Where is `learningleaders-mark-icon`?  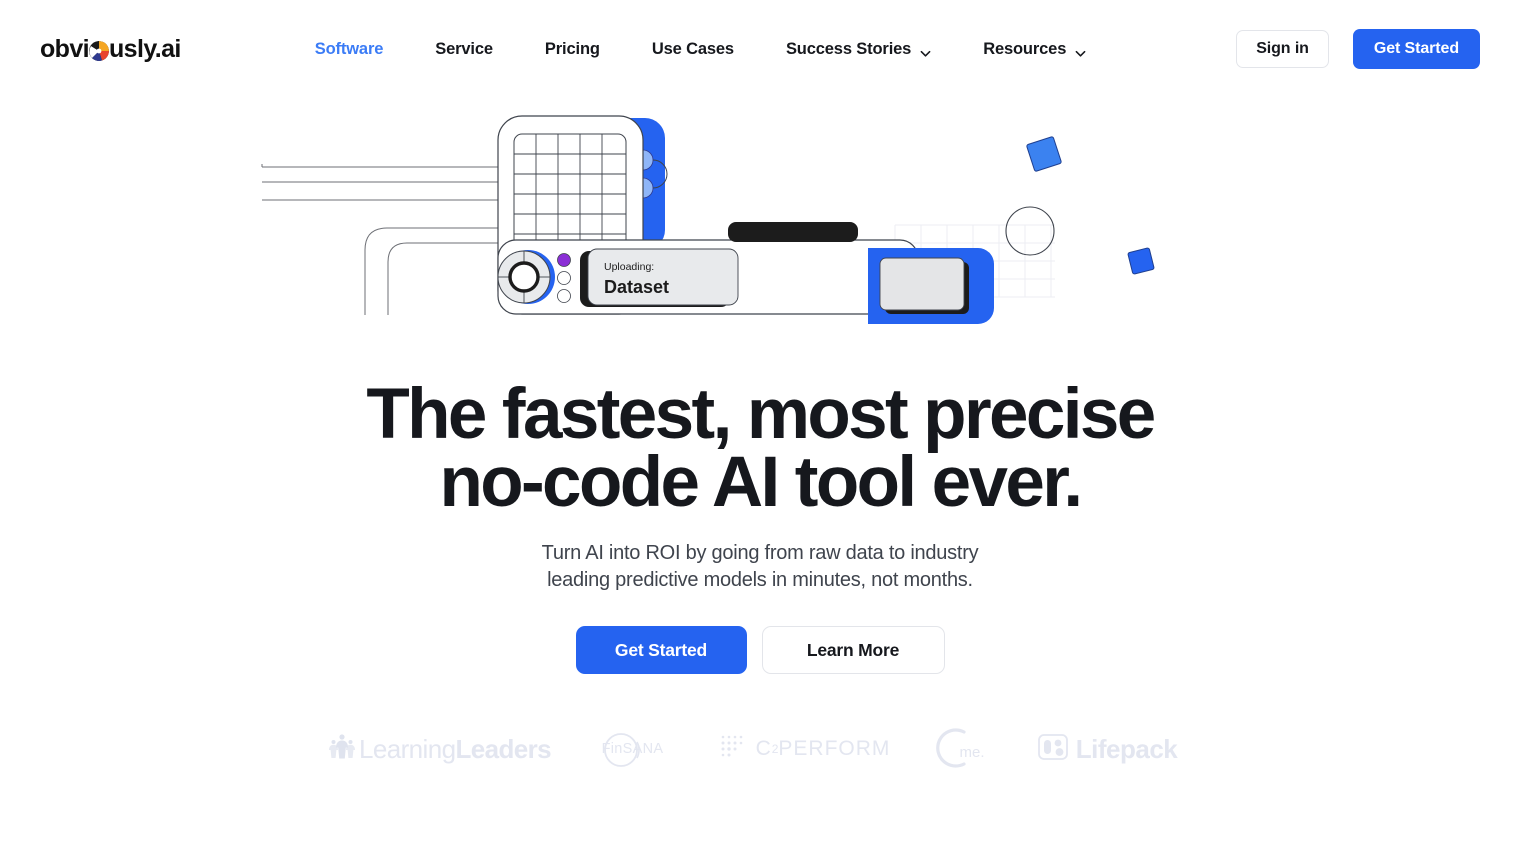 learningleaders-mark-icon is located at coordinates (342, 749).